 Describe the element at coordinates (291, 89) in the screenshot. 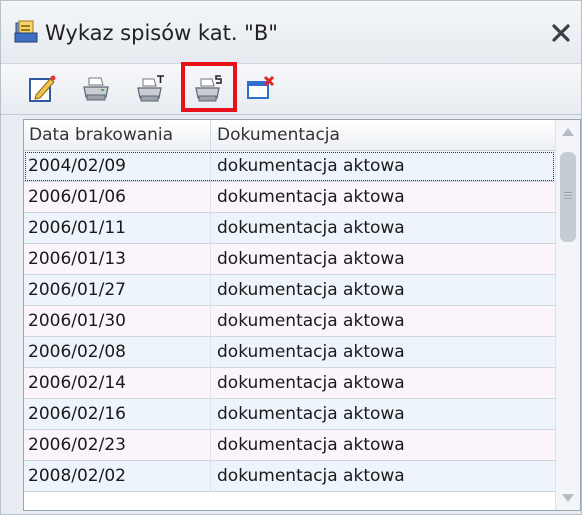

I see `toolbar` at that location.